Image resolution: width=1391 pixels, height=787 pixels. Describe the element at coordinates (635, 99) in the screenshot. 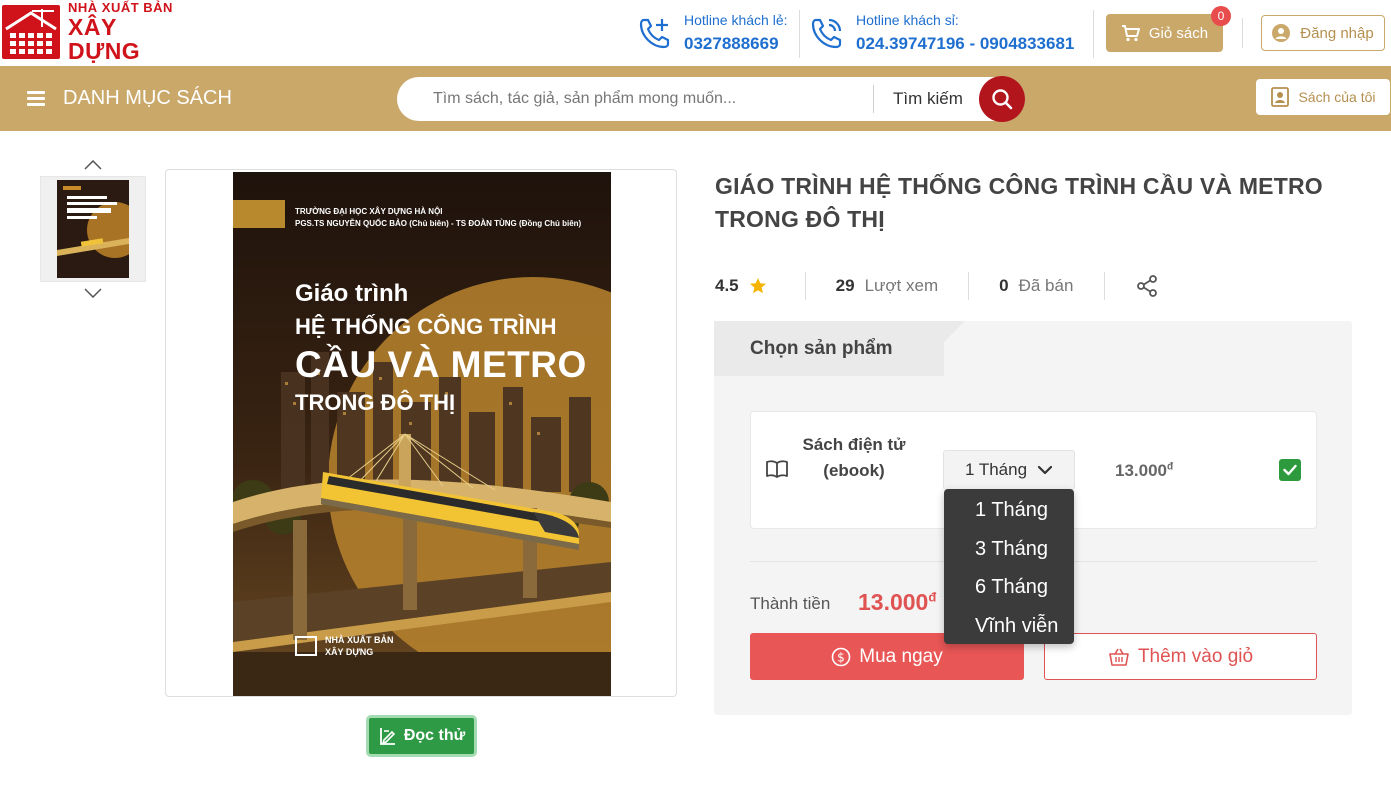

I see `search-input` at that location.